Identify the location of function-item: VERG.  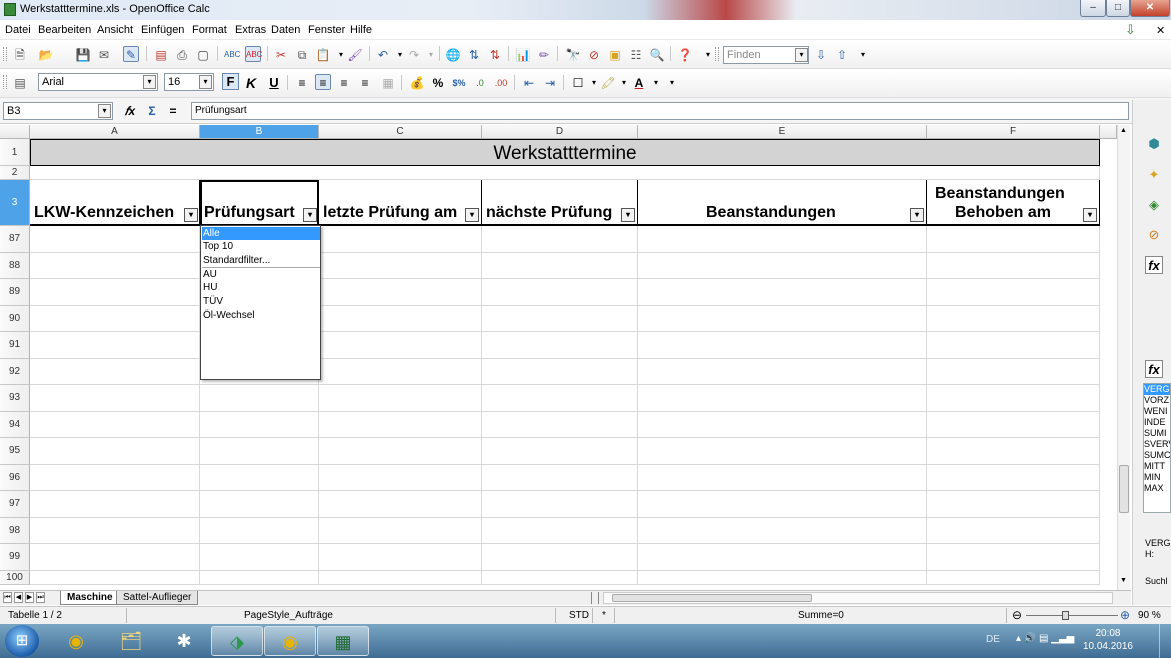
(1157, 389).